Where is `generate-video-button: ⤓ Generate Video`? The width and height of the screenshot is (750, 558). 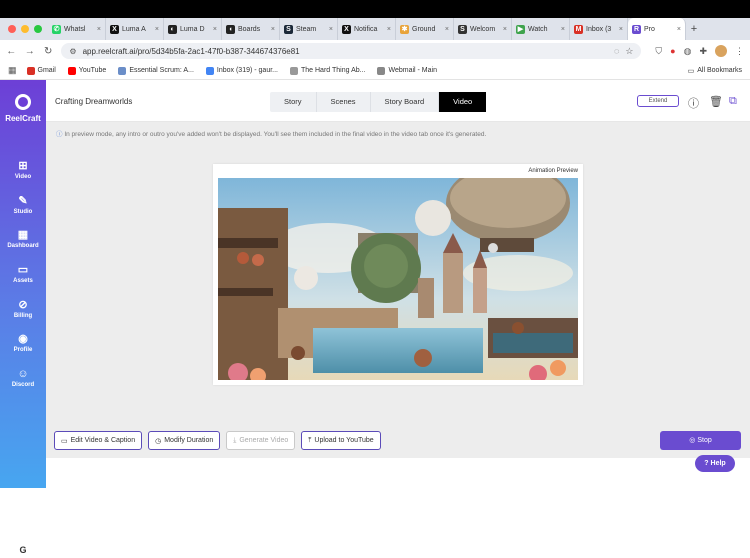 generate-video-button: ⤓ Generate Video is located at coordinates (261, 440).